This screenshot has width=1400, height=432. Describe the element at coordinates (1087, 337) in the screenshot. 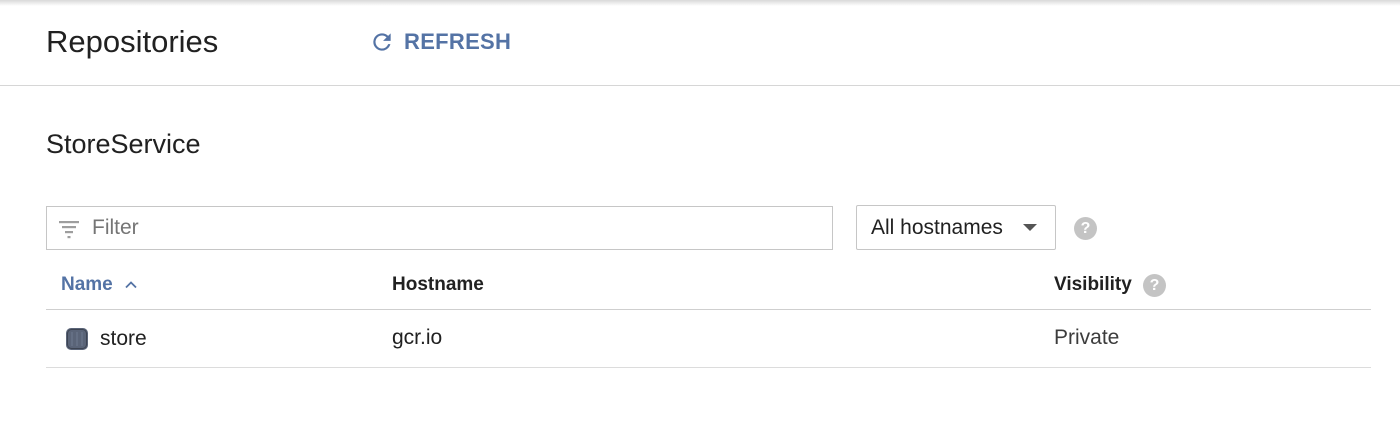

I see `repo-visibility: Private` at that location.